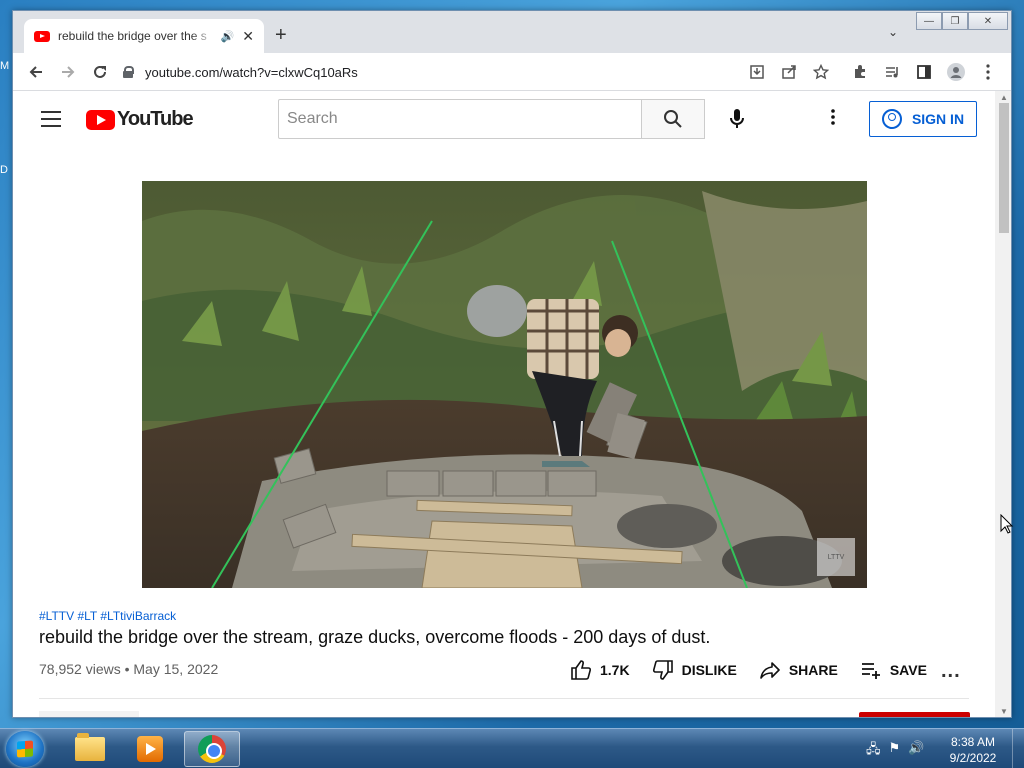 This screenshot has height=768, width=1024. I want to click on speaker-icon: 🔊, so click(228, 36).